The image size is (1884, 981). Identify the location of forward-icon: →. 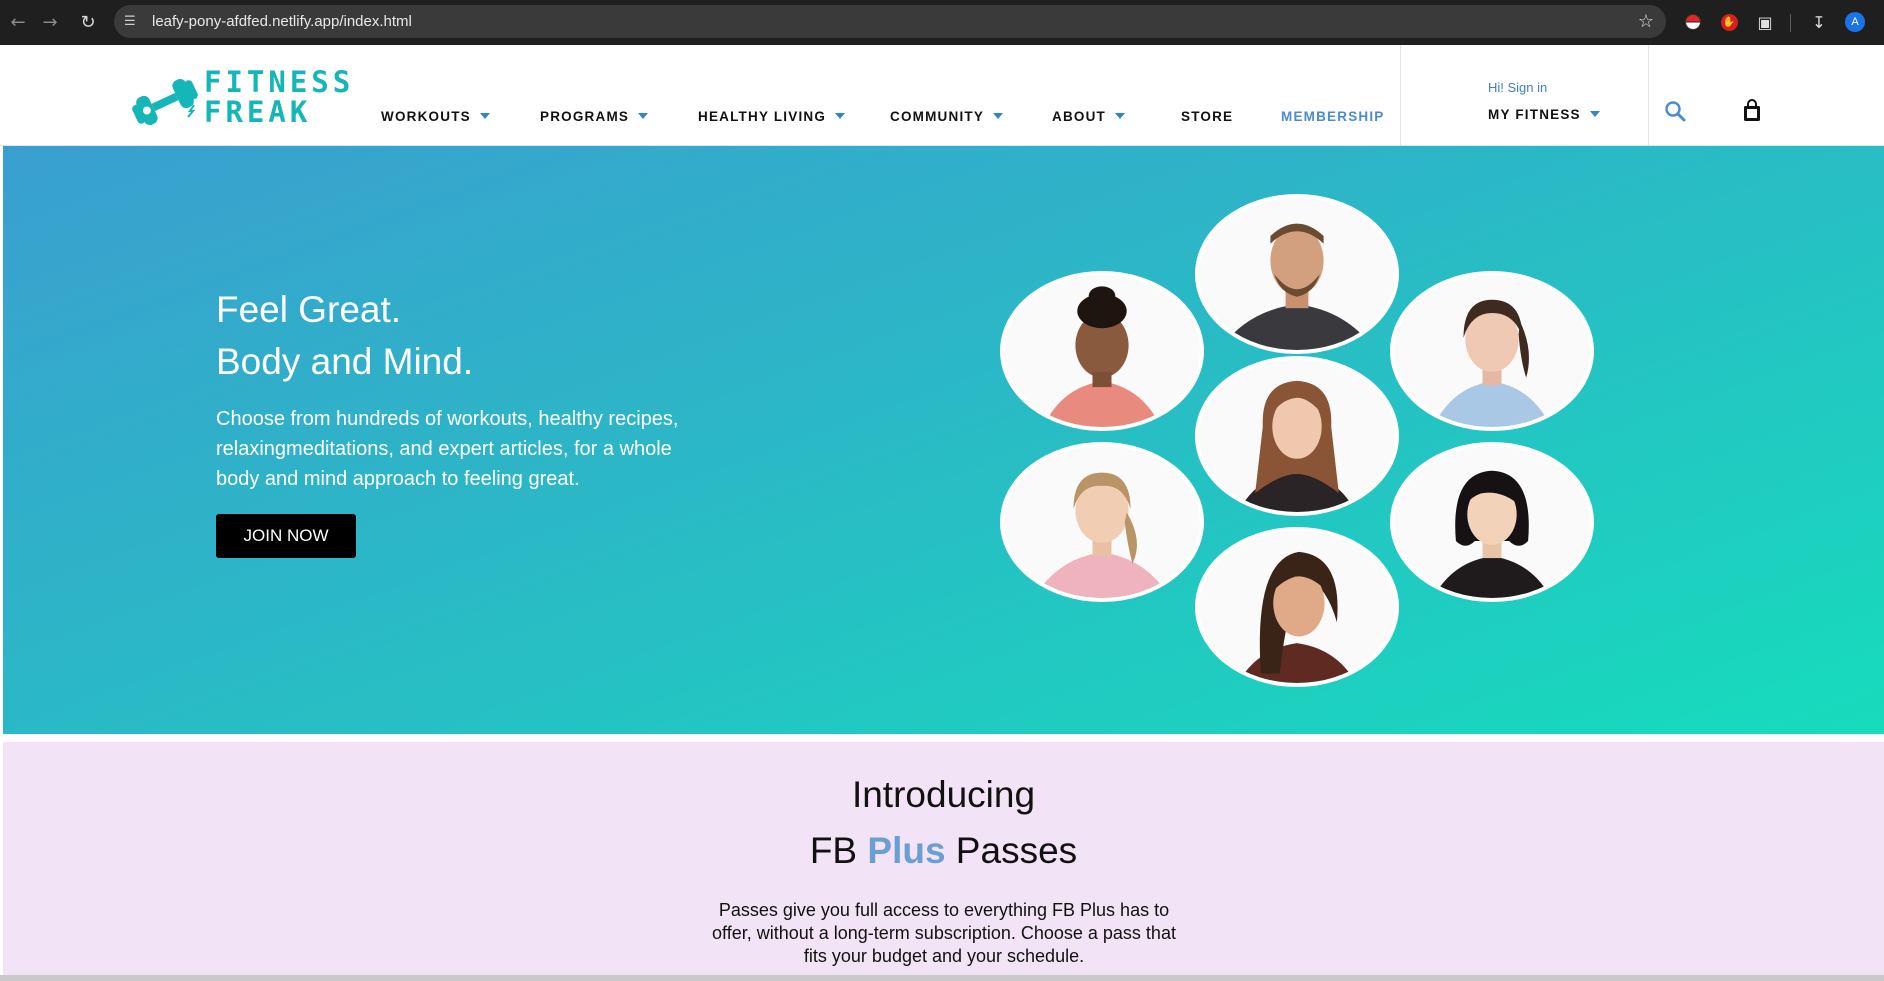
(50, 22).